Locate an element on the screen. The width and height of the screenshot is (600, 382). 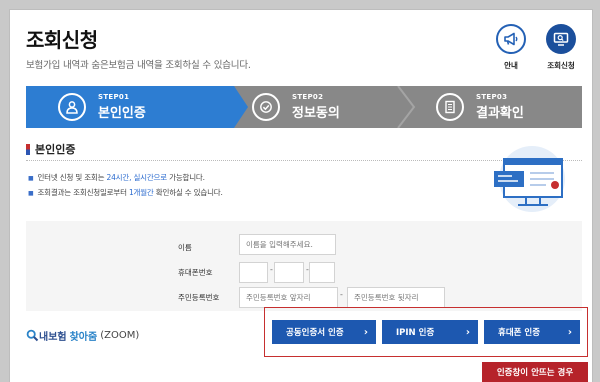
step-1-number: STEP01 is located at coordinates (114, 97).